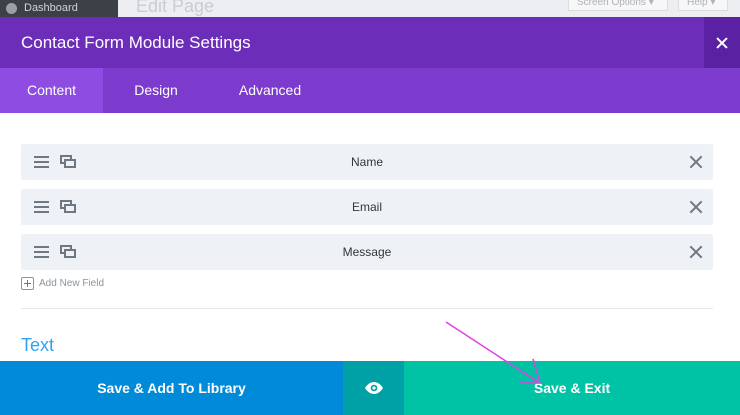  Describe the element at coordinates (51, 8) in the screenshot. I see `admin-menu-label: Dashboard` at that location.